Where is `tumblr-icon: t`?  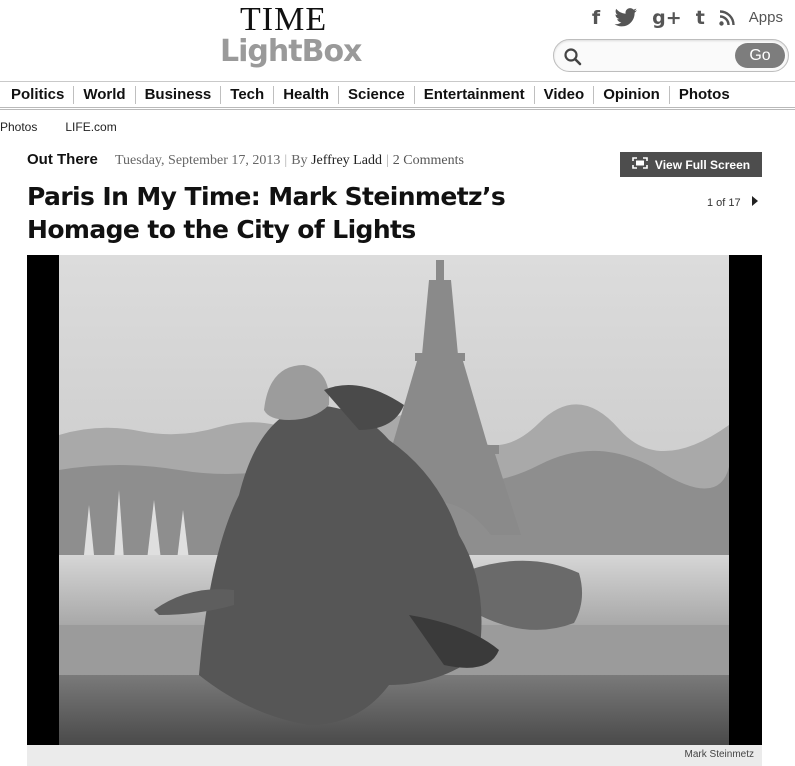 tumblr-icon: t is located at coordinates (700, 18).